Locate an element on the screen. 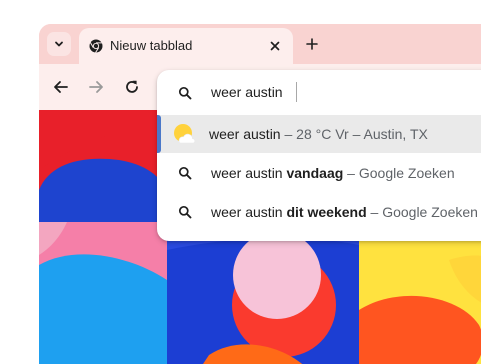  suggestion-text: weer austin – 28 °C Vr – Austin, TX is located at coordinates (318, 134).